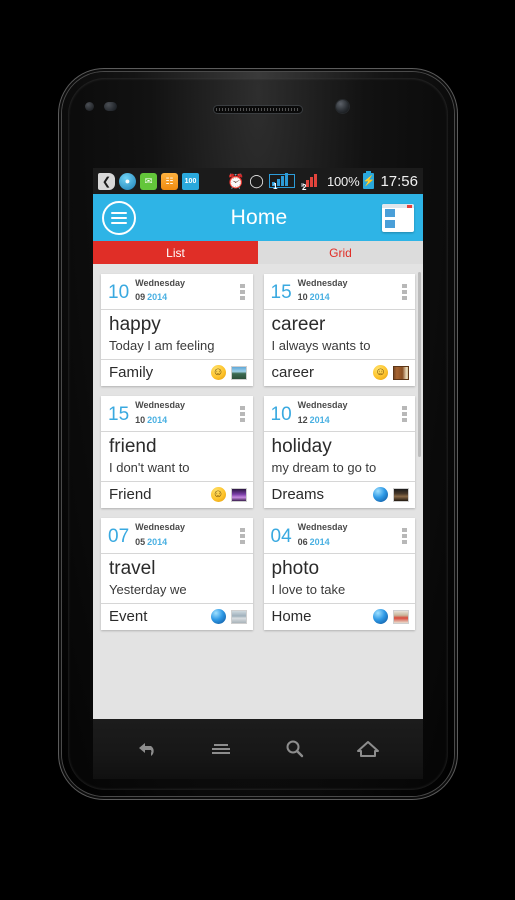 The image size is (515, 900). What do you see at coordinates (340, 617) in the screenshot?
I see `card-footer: Home` at bounding box center [340, 617].